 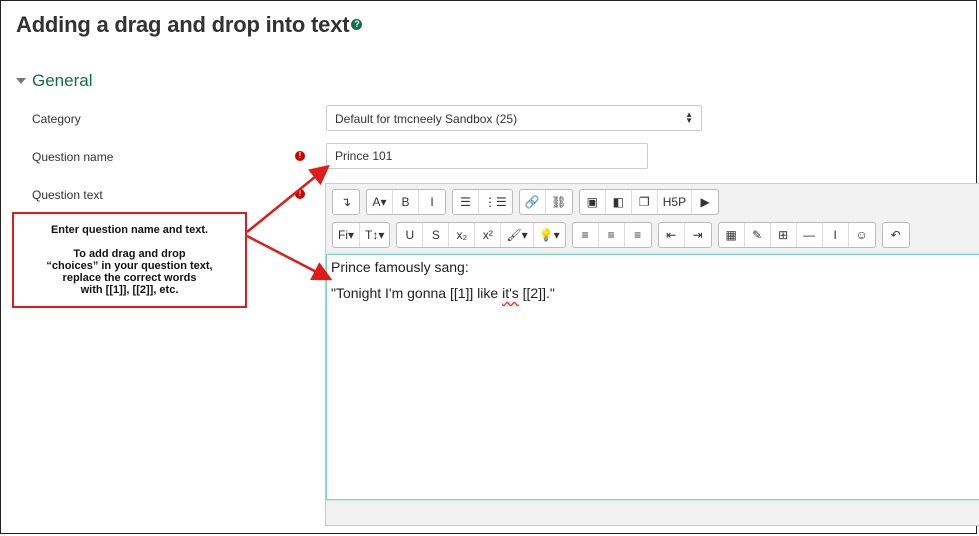 I want to click on toolbar-group: ⇤ ⇥, so click(x=684, y=235).